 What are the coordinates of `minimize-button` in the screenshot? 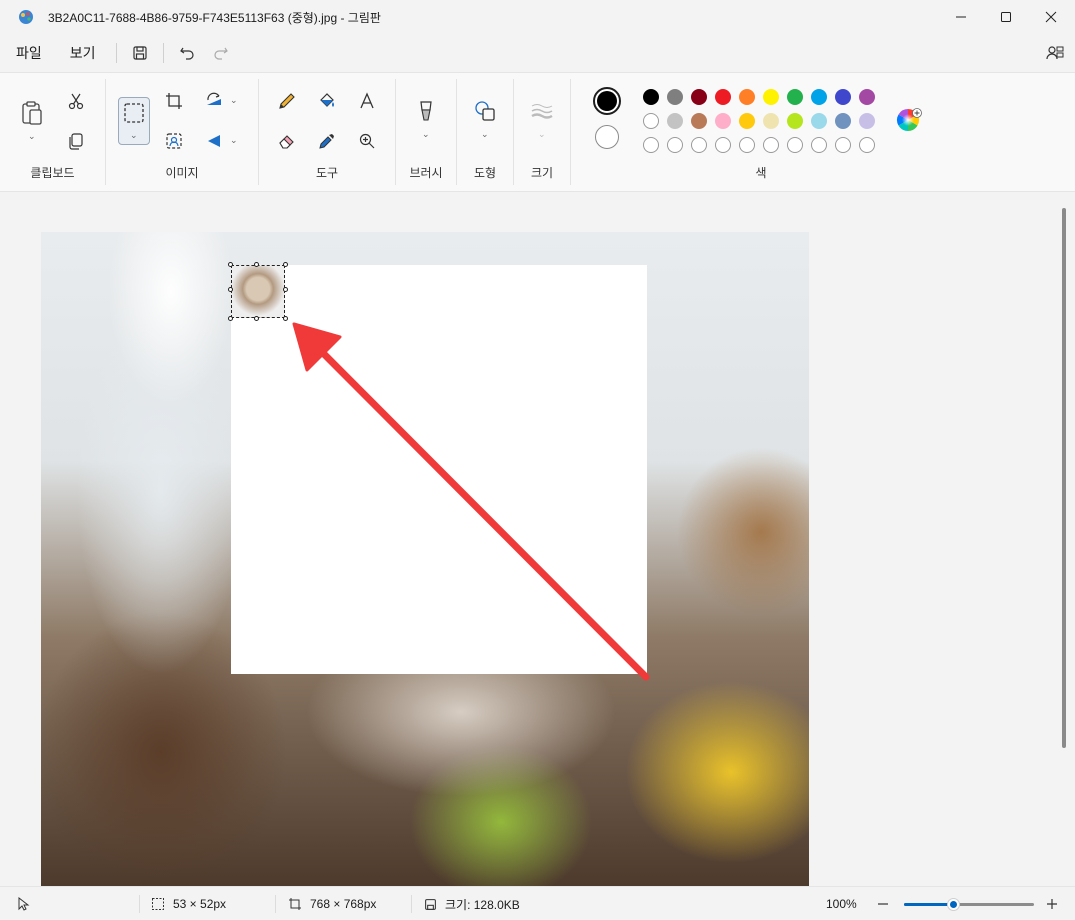 It's located at (961, 17).